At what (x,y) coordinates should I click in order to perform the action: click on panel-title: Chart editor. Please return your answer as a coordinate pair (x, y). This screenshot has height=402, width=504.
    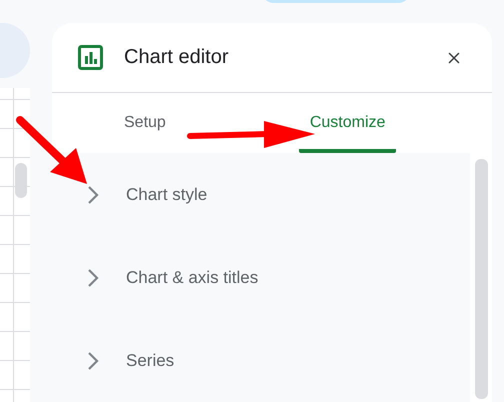
    Looking at the image, I should click on (177, 57).